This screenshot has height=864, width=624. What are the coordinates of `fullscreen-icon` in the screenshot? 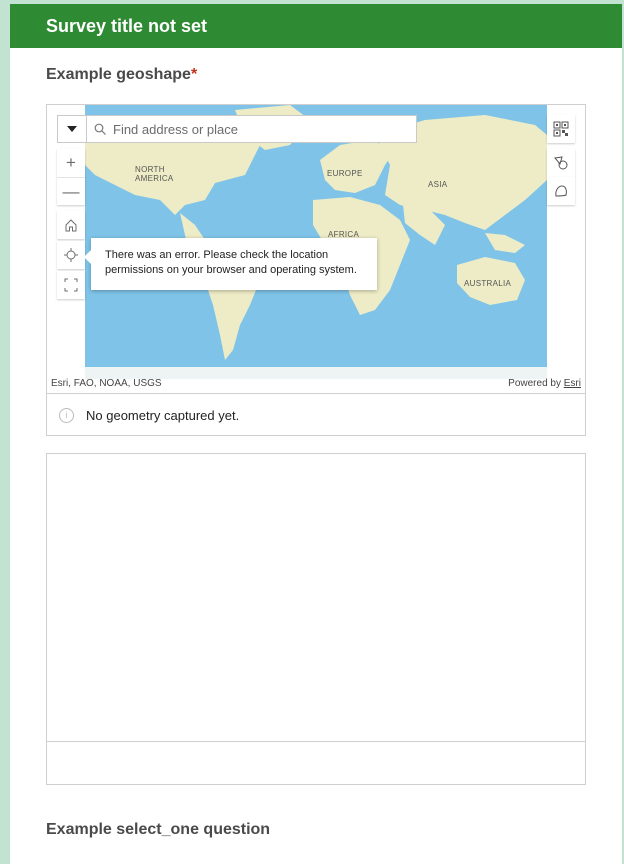 It's located at (71, 285).